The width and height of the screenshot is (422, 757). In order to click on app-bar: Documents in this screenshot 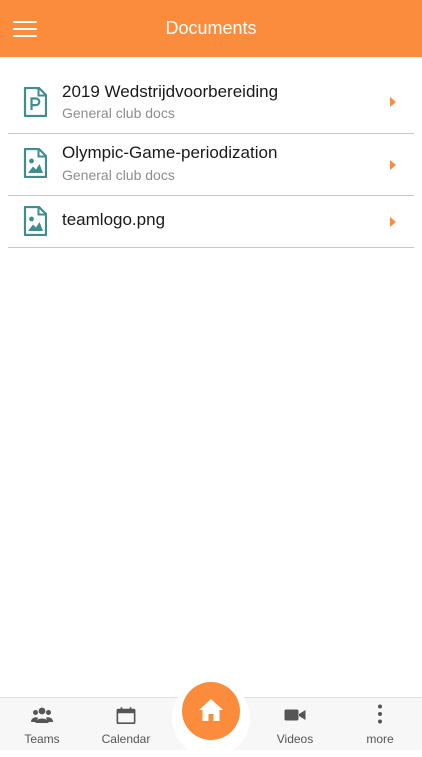, I will do `click(211, 28)`.